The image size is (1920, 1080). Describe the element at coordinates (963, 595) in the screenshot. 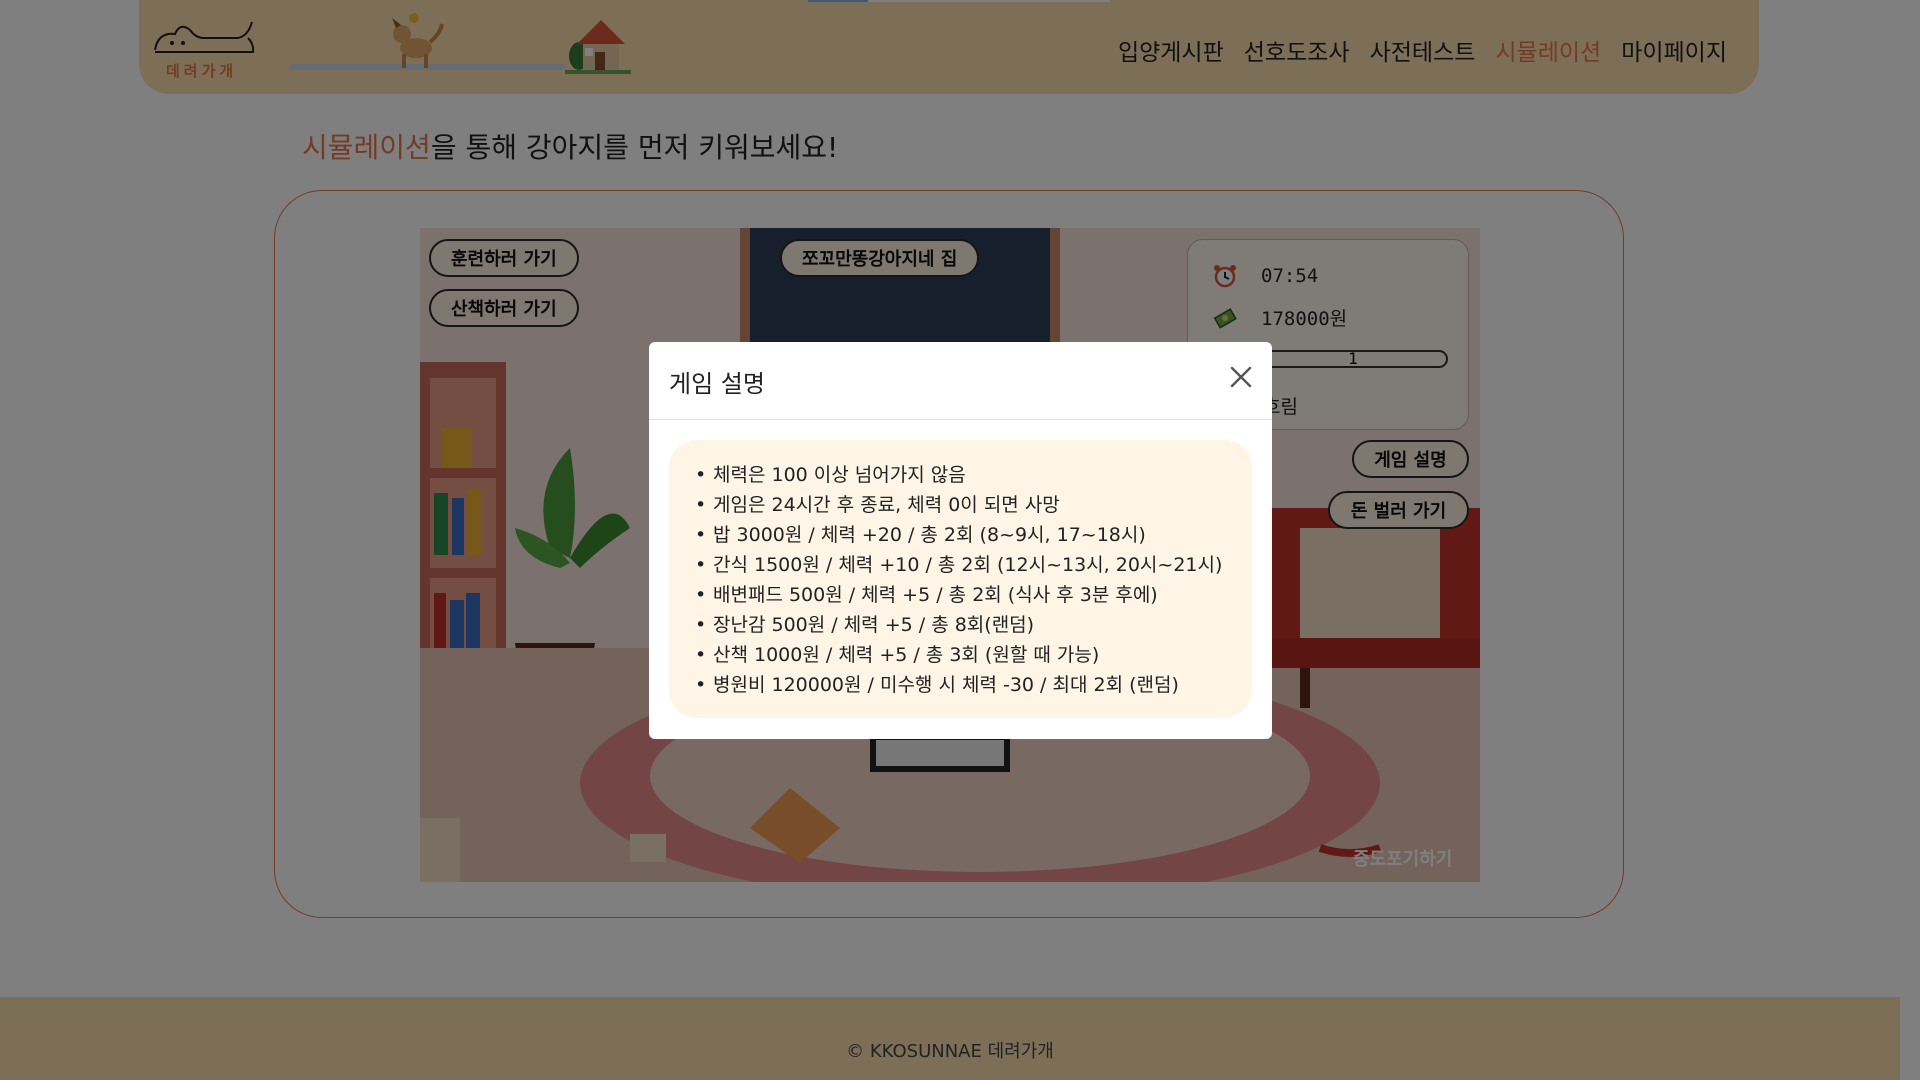

I see `rule-item: 배변패드 500원 / 체력 +5 / 총 2회 (식사 후 3분 후에)` at that location.